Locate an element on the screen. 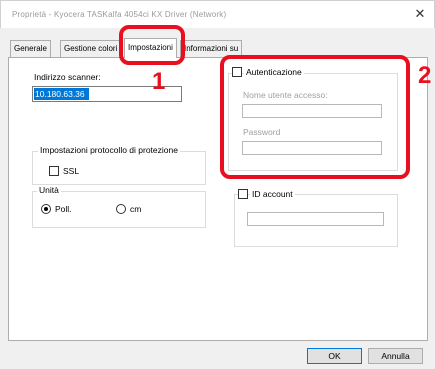 The image size is (435, 369). ssl-checkbox is located at coordinates (54, 171).